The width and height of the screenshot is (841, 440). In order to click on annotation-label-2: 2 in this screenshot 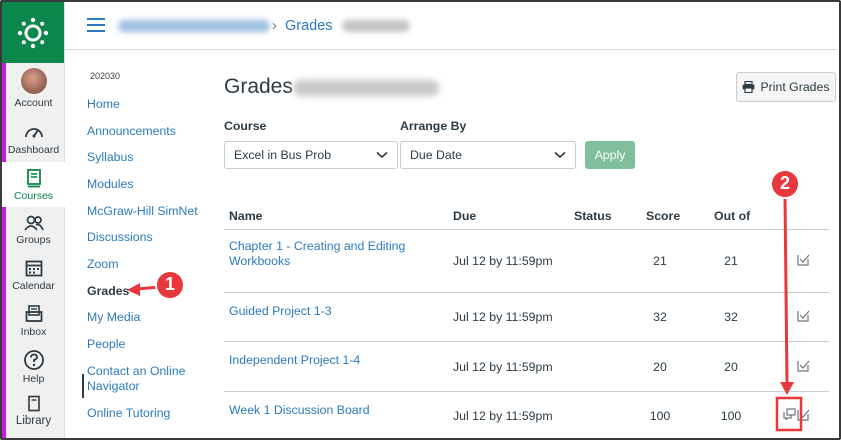, I will do `click(784, 183)`.